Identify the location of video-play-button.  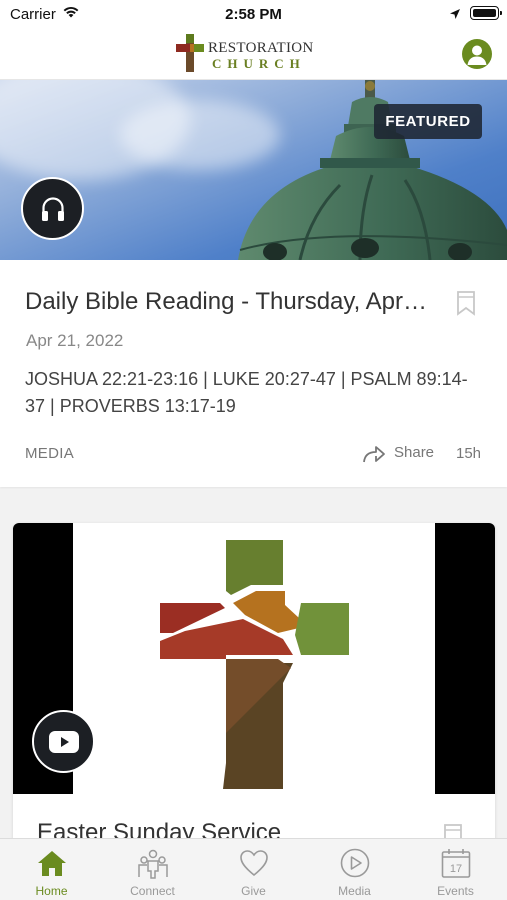
(63, 741).